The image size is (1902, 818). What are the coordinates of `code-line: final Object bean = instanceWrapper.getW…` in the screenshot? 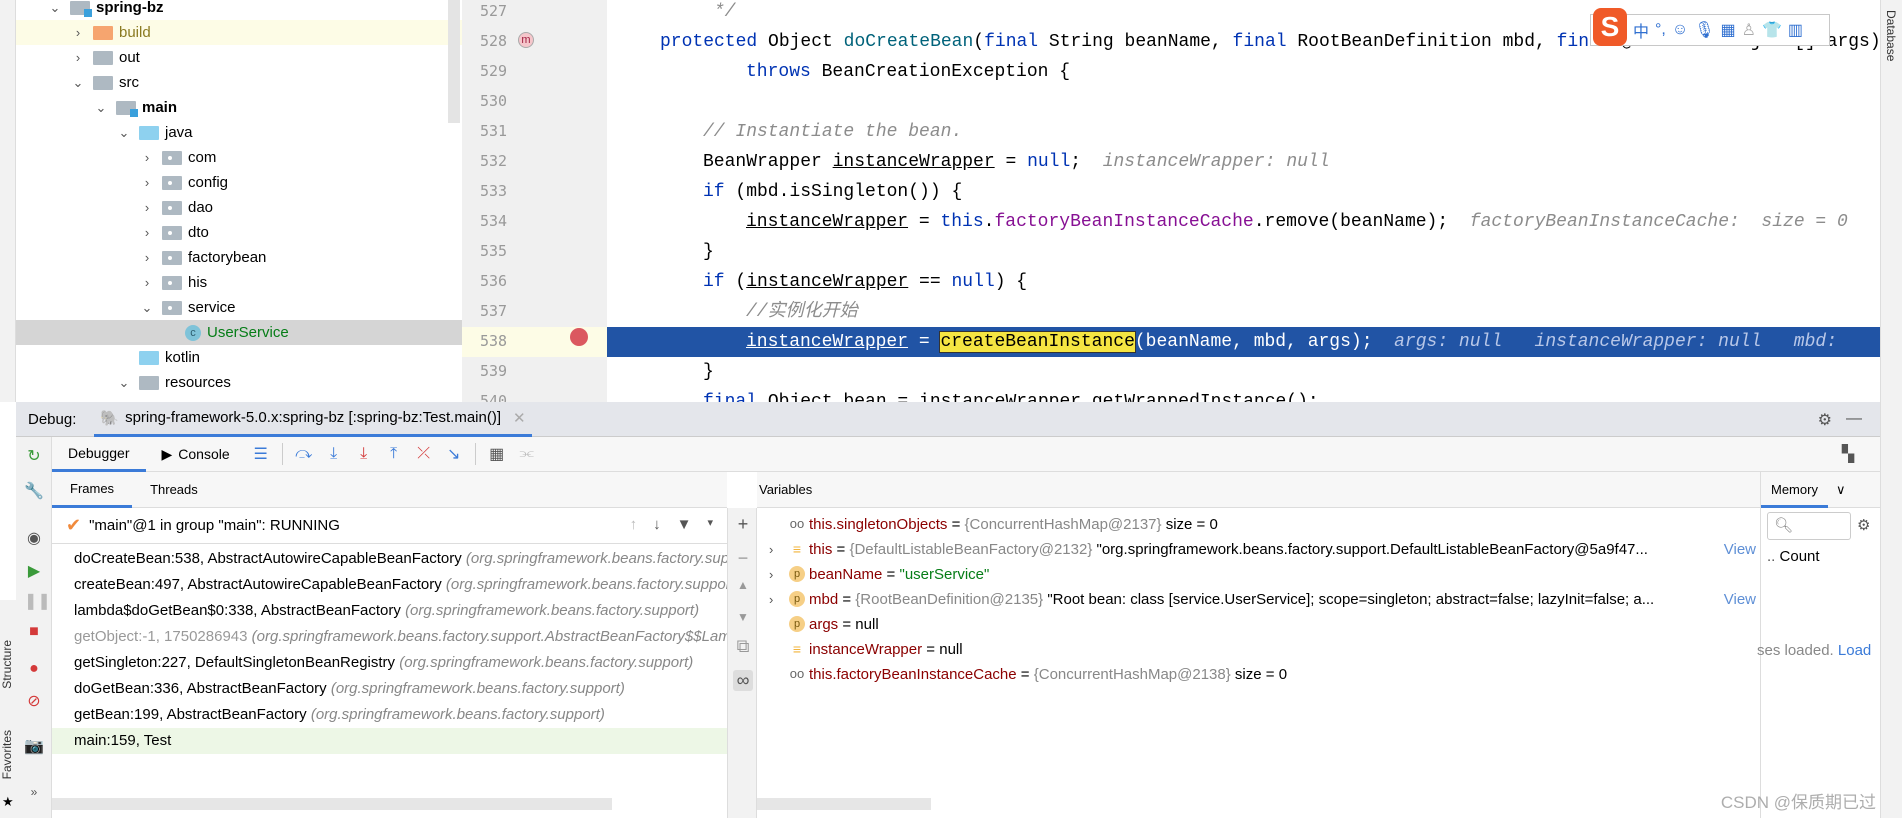 It's located at (1243, 394).